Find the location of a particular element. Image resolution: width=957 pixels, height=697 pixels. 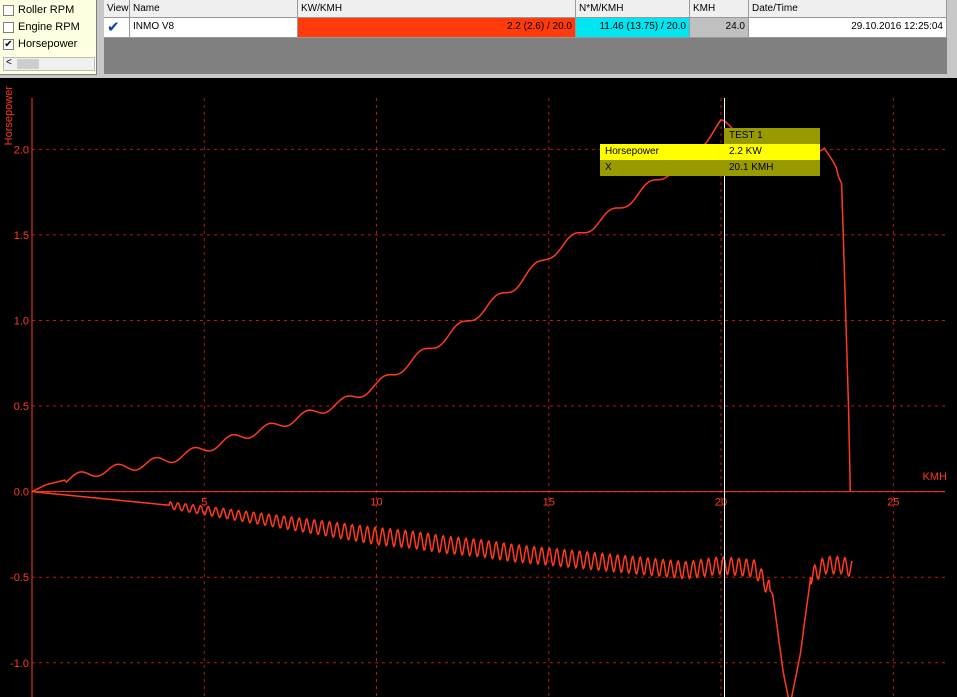

col-header-kmh: KMH is located at coordinates (719, 9).